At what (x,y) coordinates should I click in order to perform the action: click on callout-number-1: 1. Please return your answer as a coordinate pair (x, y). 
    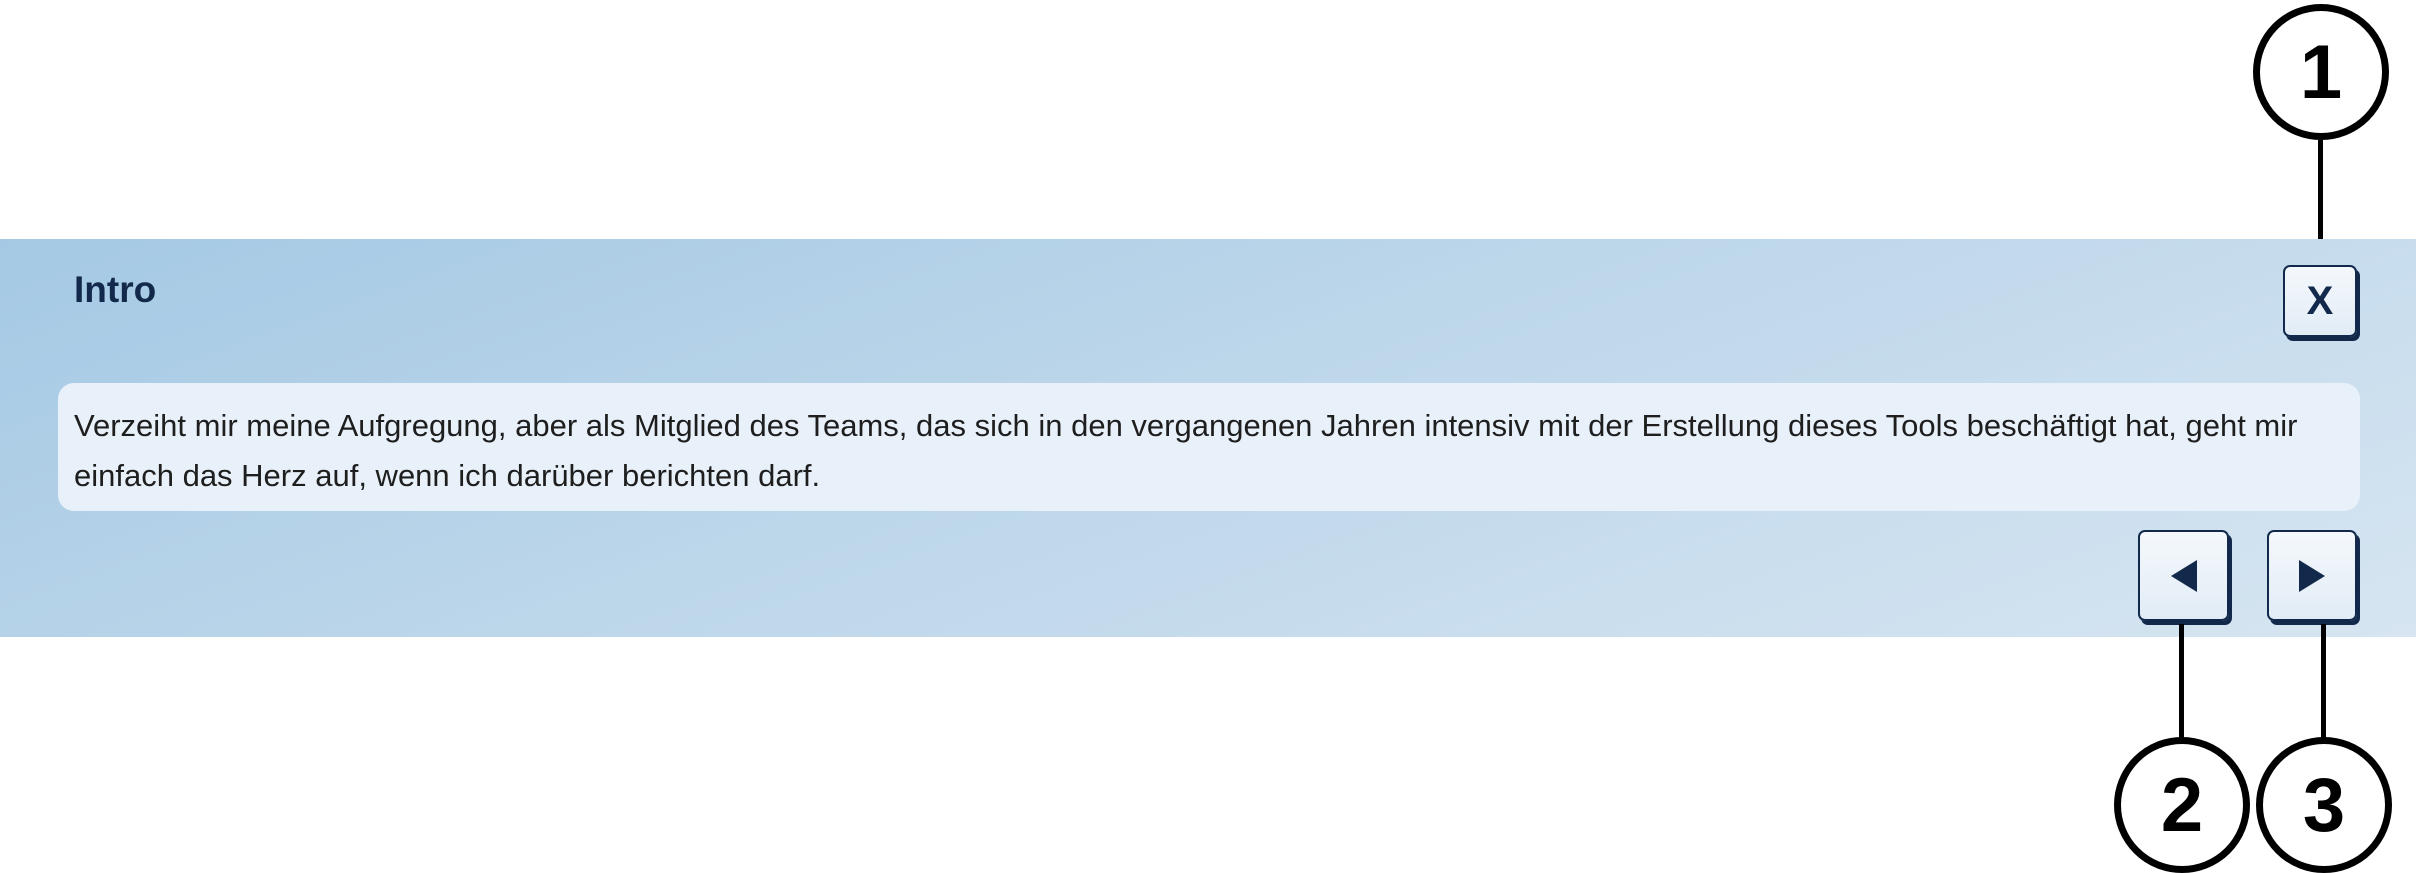
    Looking at the image, I should click on (2321, 72).